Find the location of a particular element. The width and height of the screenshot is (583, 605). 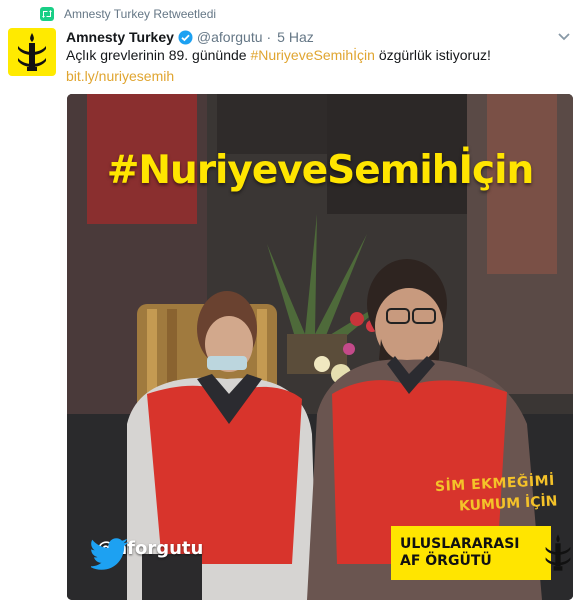

org-name-line1: ULUSLARARASI is located at coordinates (460, 544).